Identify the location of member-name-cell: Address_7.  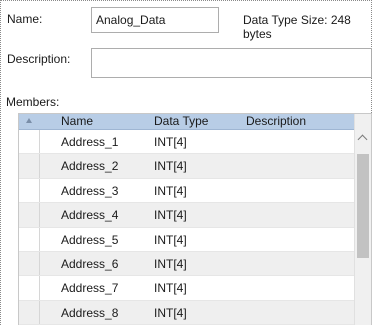
(89, 288).